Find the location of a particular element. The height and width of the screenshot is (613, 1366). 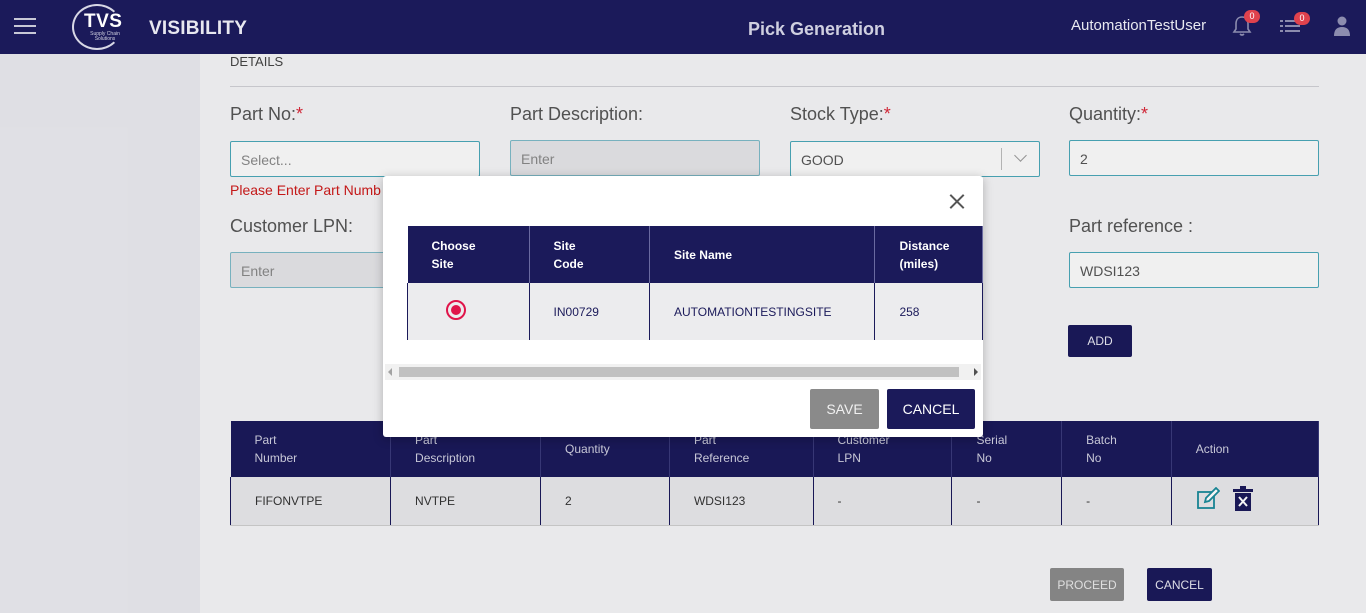

task-list-icon: 0 is located at coordinates (1295, 23).